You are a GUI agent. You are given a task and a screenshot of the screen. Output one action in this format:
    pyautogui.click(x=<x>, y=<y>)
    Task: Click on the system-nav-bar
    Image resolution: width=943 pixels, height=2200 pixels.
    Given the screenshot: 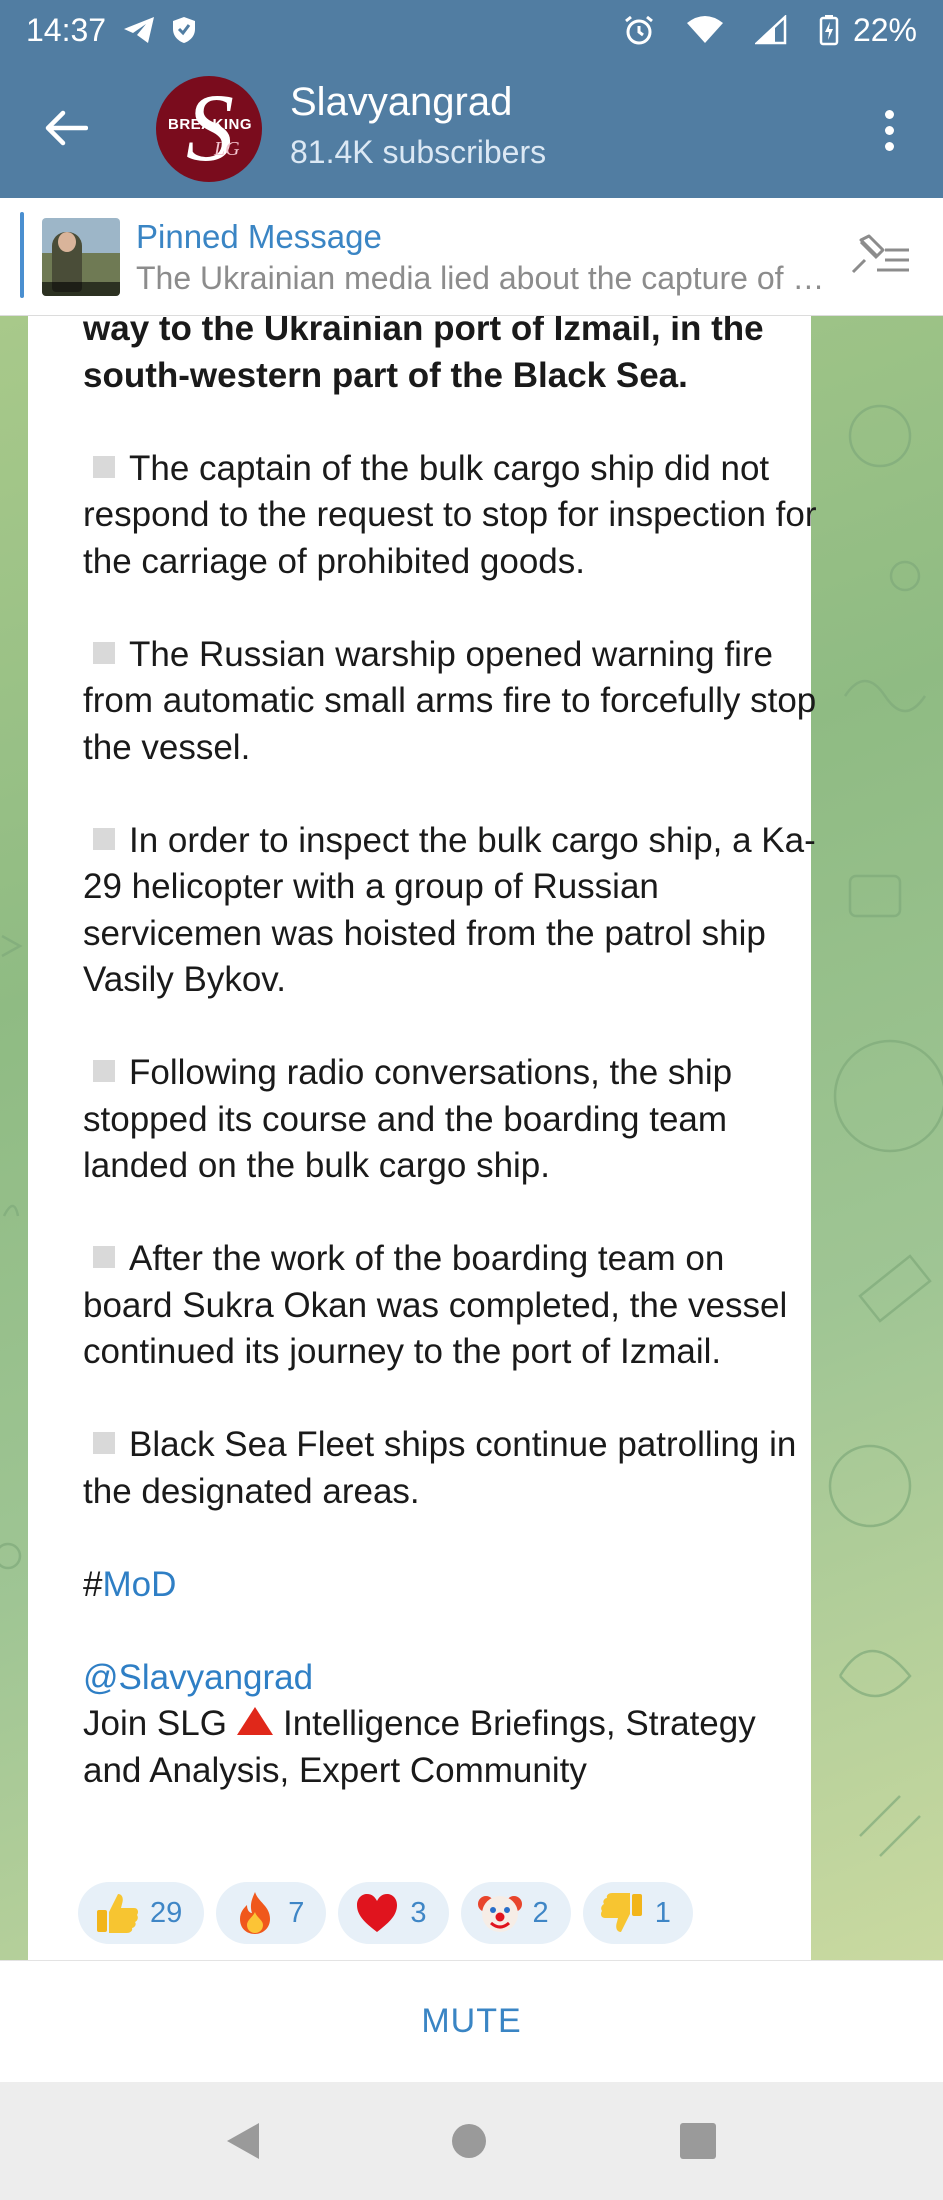 What is the action you would take?
    pyautogui.click(x=471, y=2141)
    